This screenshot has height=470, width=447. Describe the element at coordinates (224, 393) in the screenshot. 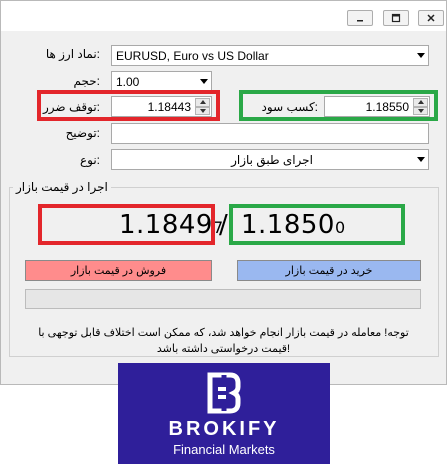

I see `brokify-logo-icon` at that location.